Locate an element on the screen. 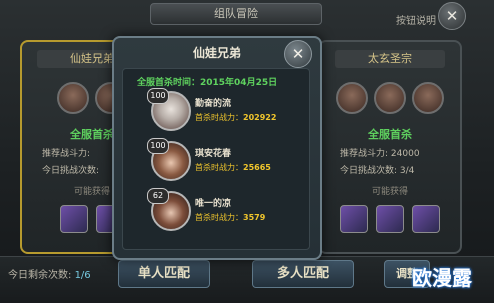 The width and height of the screenshot is (494, 303). challenge-count-value: 3/4 is located at coordinates (407, 171).